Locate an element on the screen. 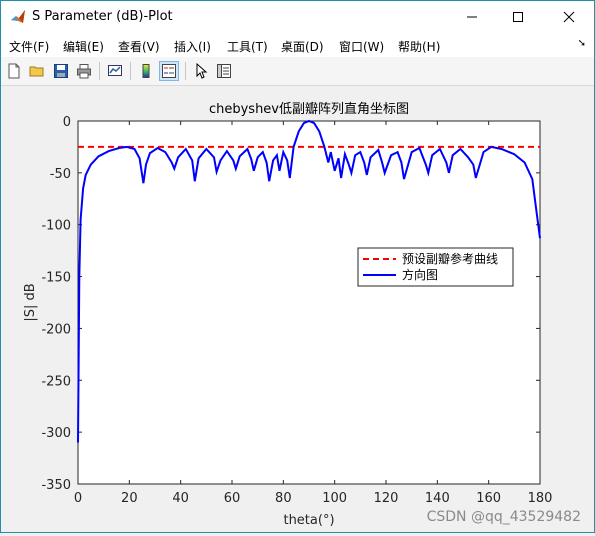  x-tick-label: 160 is located at coordinates (488, 498).